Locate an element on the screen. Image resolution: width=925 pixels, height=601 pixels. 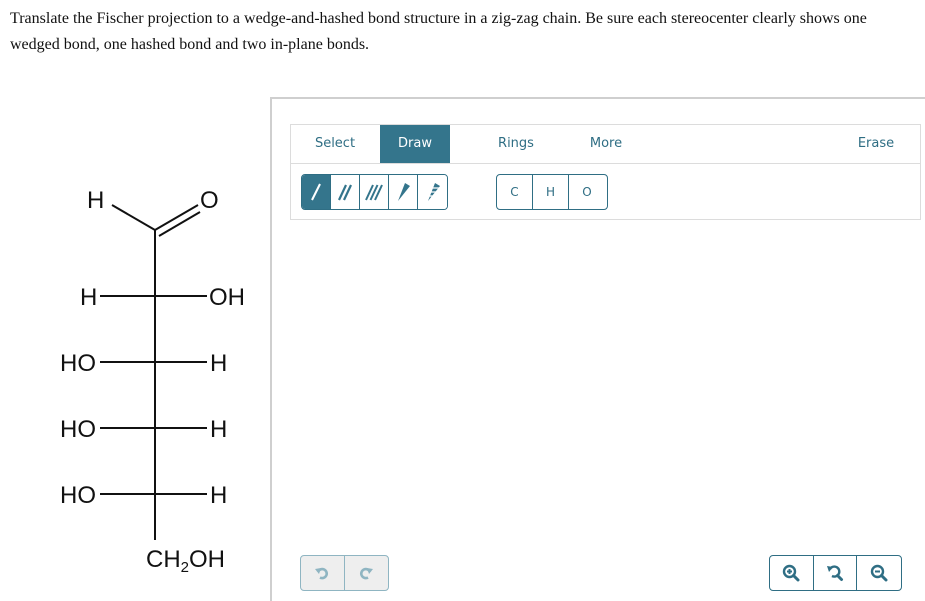
row-3-left-label: HO is located at coordinates (78, 429).